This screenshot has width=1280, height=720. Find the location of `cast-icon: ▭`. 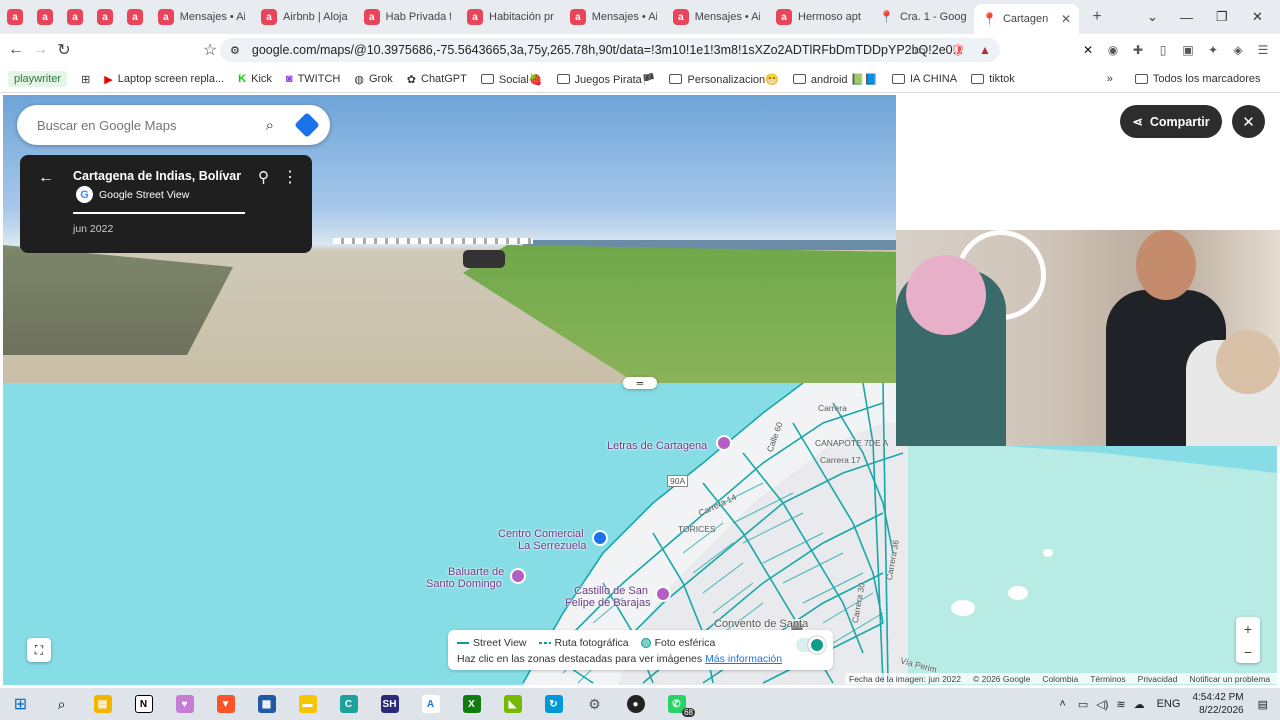

cast-icon: ▭ is located at coordinates (920, 50).